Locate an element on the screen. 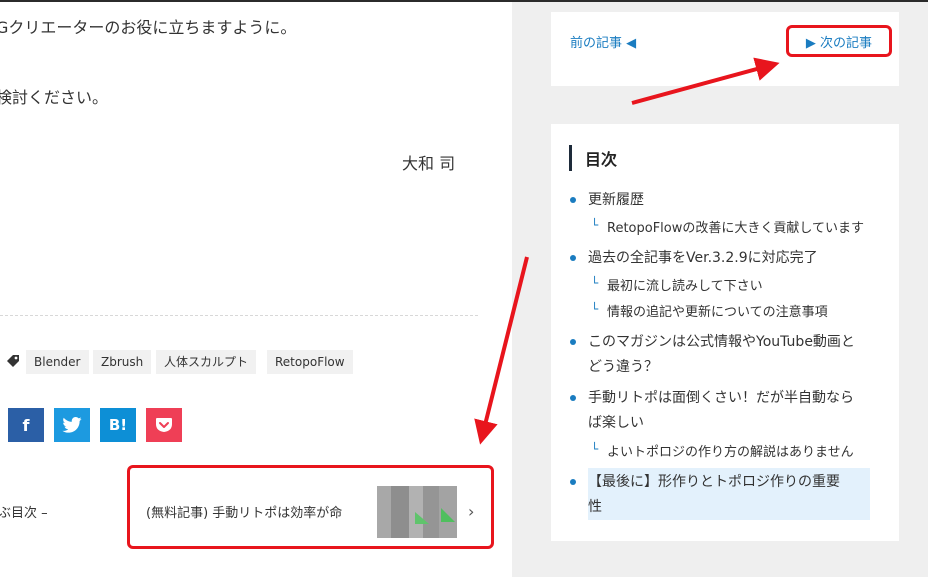 The image size is (928, 577). pocket-icon is located at coordinates (164, 425).